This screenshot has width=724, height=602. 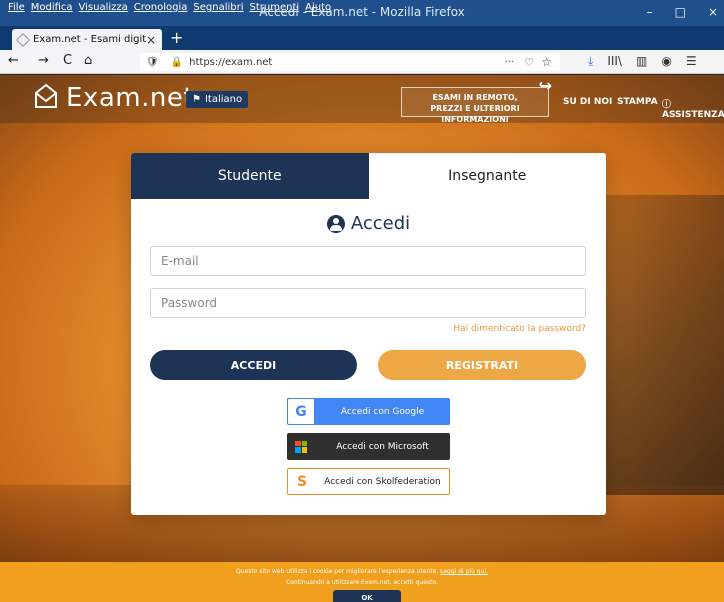 I want to click on user-circle-icon, so click(x=335, y=223).